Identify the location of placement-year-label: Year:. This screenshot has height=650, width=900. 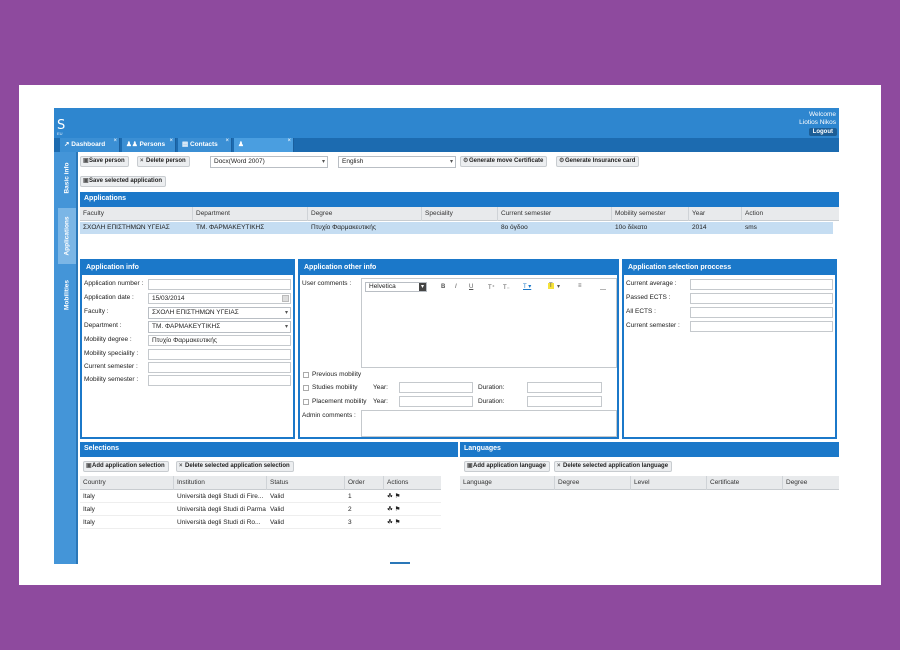
(380, 401).